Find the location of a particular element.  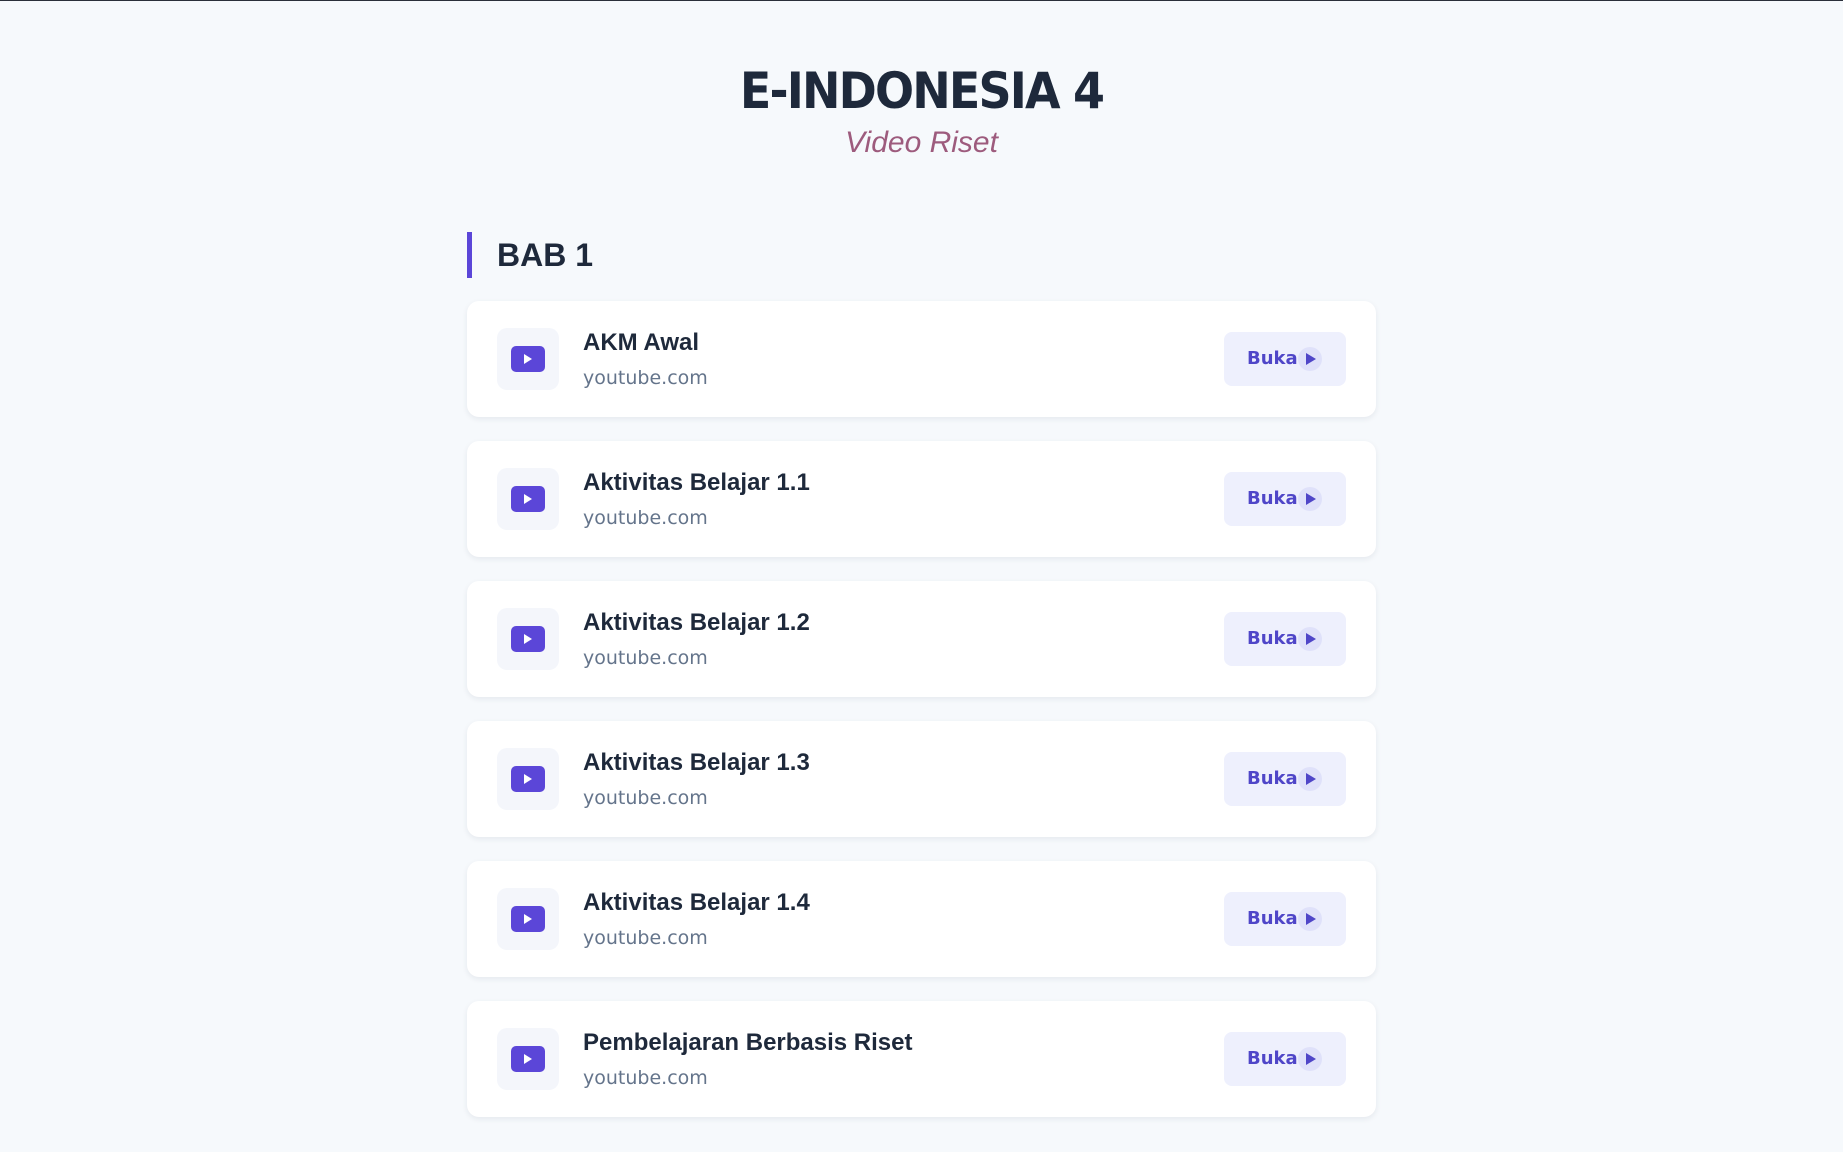

video-card-text: AKM Awal youtube.com is located at coordinates (645, 359).